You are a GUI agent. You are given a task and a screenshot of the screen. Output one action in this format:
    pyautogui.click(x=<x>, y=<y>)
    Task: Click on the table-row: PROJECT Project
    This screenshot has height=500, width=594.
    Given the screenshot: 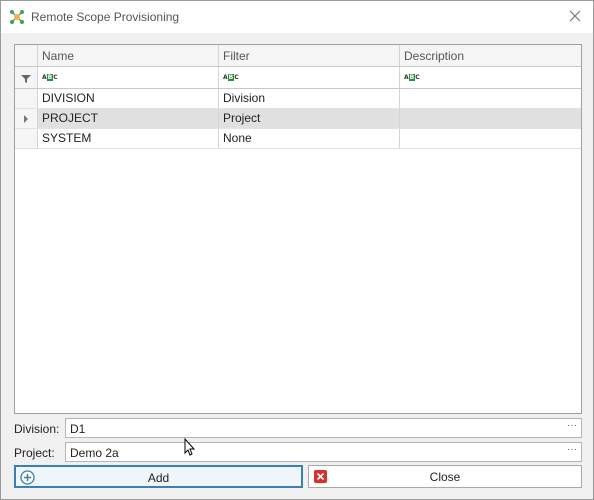 What is the action you would take?
    pyautogui.click(x=298, y=119)
    